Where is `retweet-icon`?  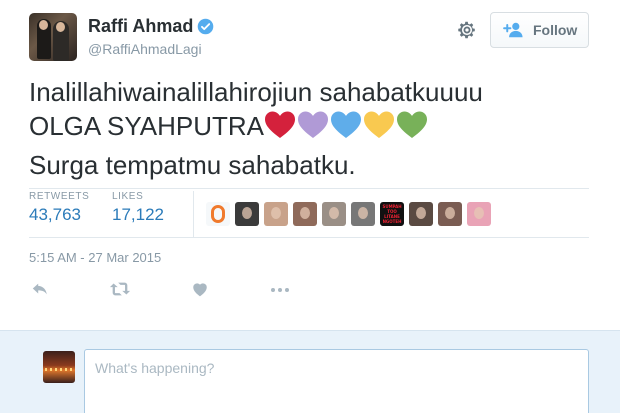
retweet-icon is located at coordinates (120, 289).